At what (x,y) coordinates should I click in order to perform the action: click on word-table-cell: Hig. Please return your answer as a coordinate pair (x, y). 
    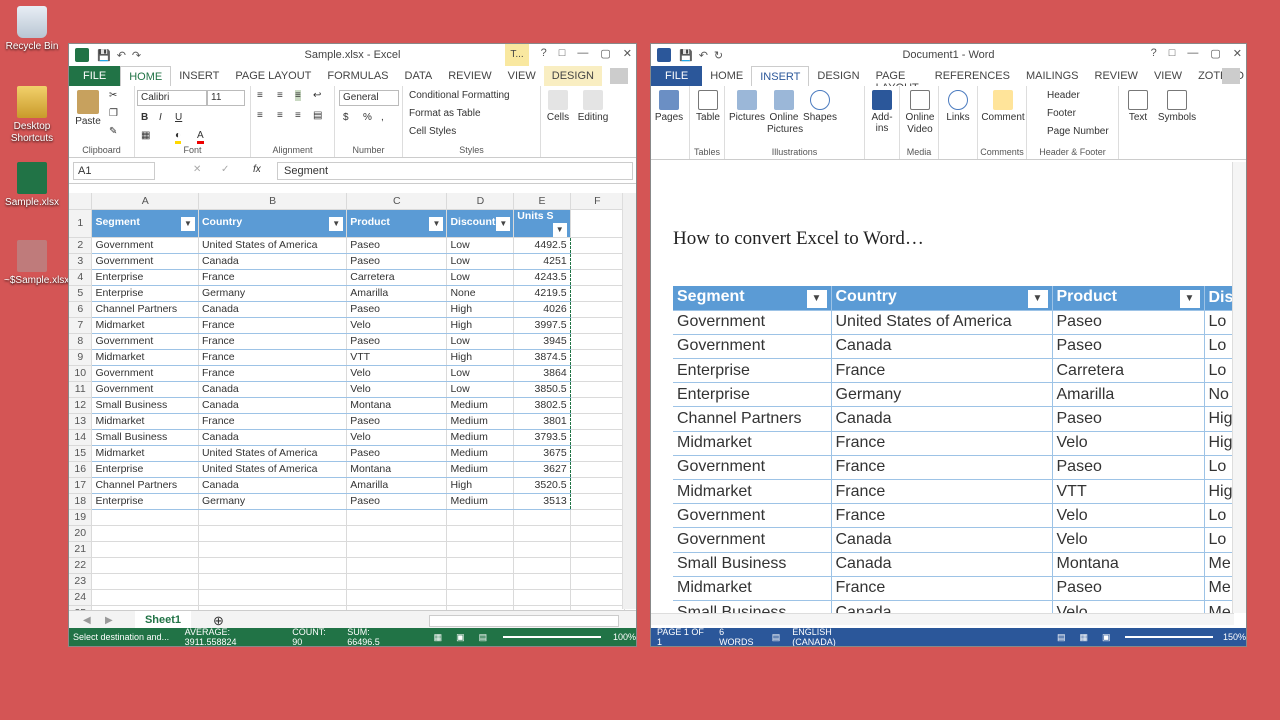
    Looking at the image, I should click on (1219, 443).